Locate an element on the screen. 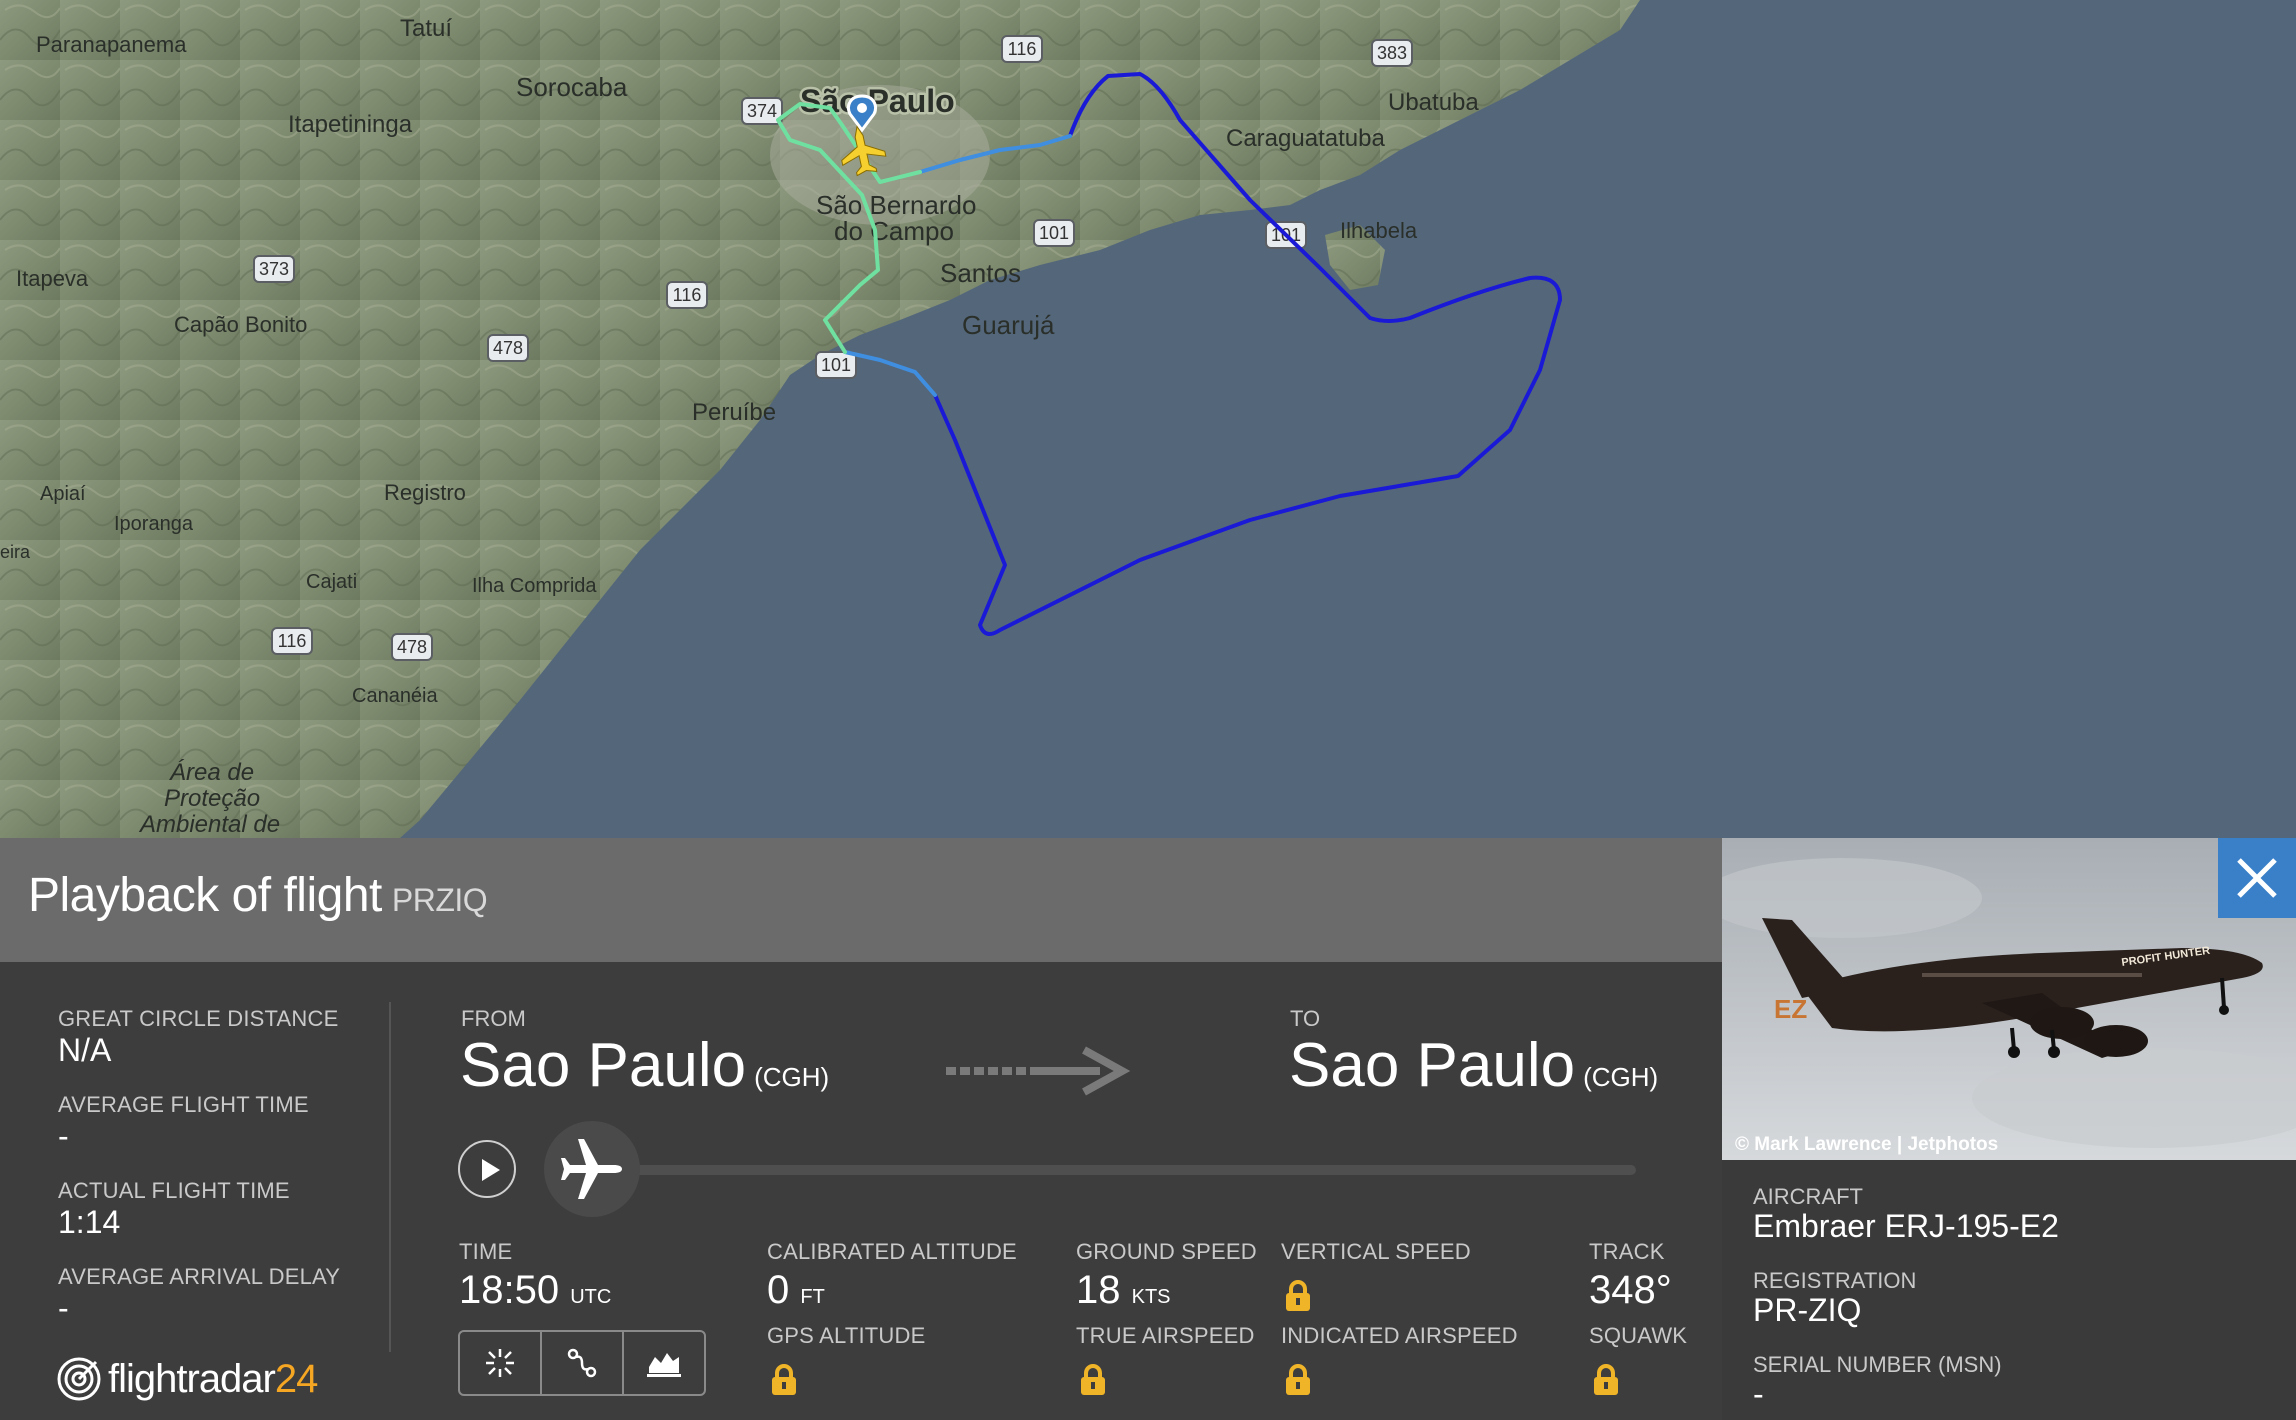 Image resolution: width=2296 pixels, height=1420 pixels. svg-text: Ambiental de is located at coordinates (209, 824).